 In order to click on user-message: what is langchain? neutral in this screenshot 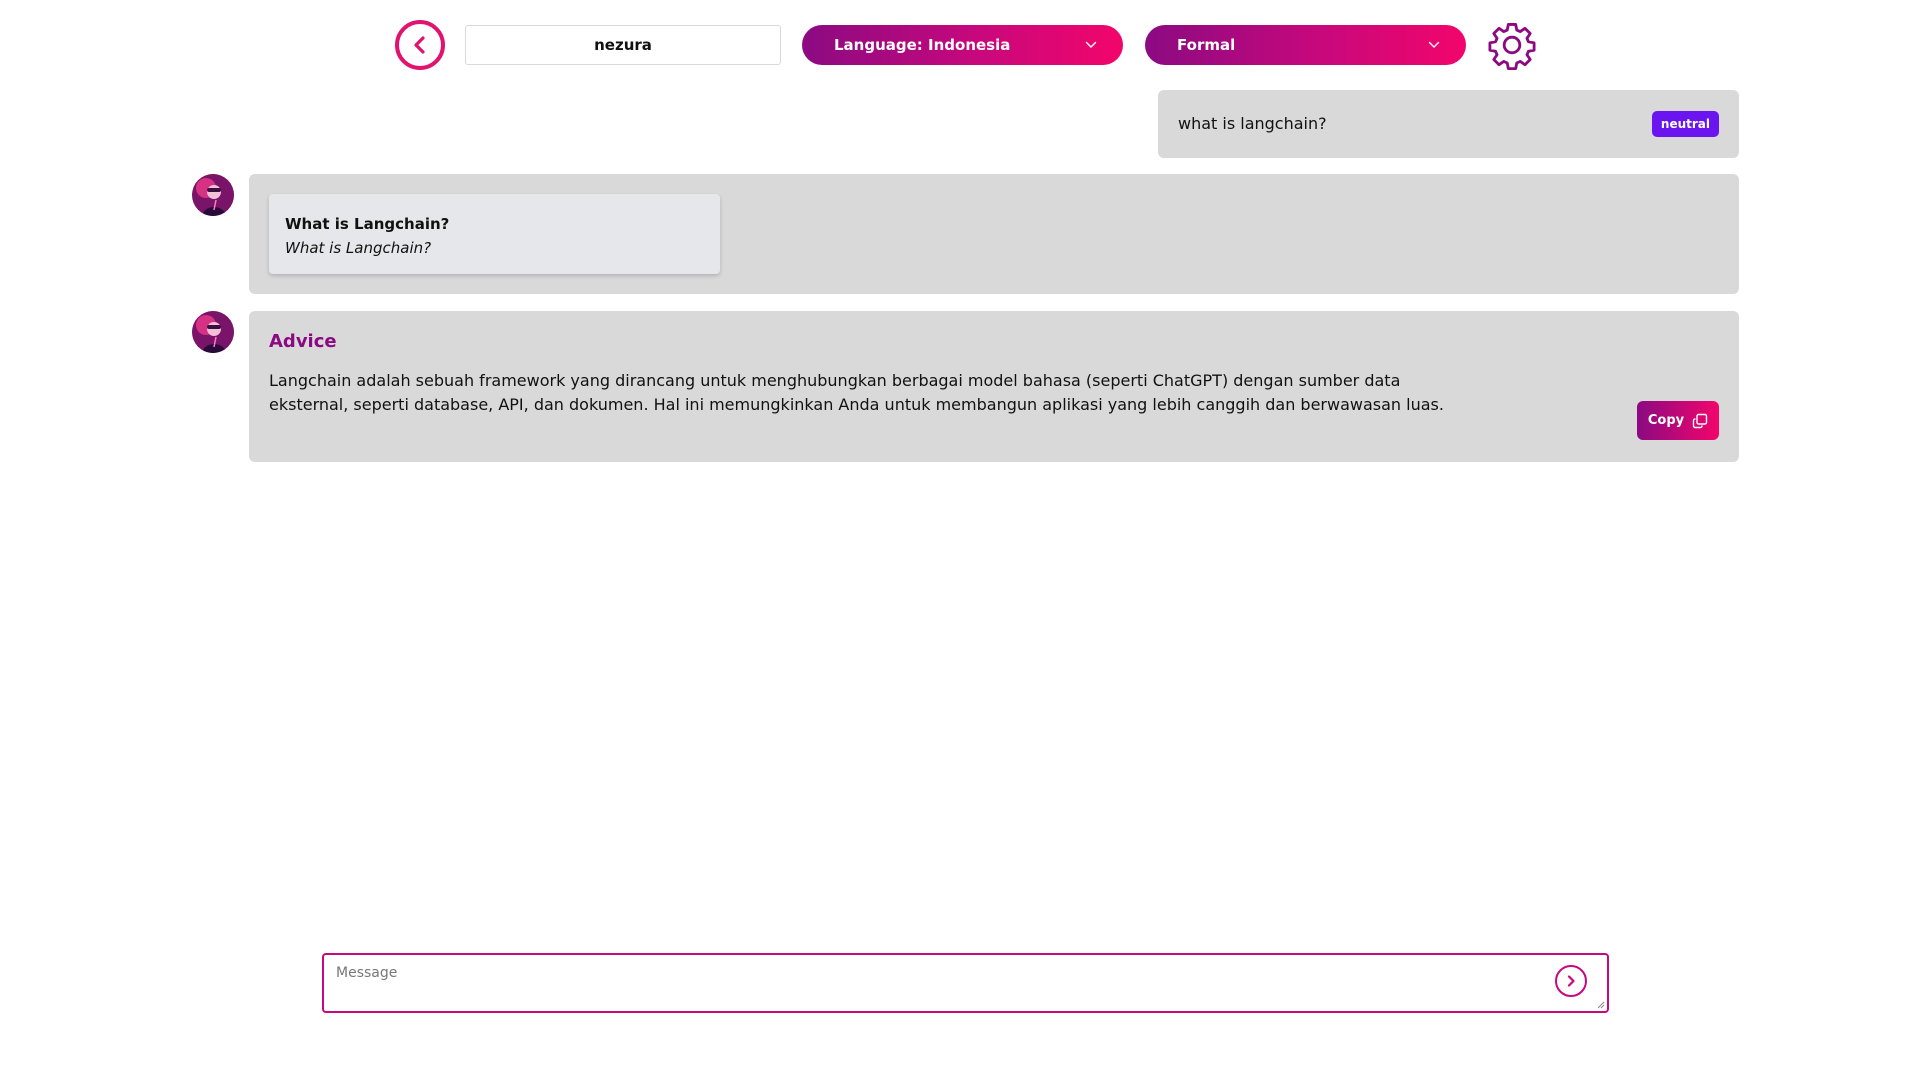, I will do `click(1448, 124)`.